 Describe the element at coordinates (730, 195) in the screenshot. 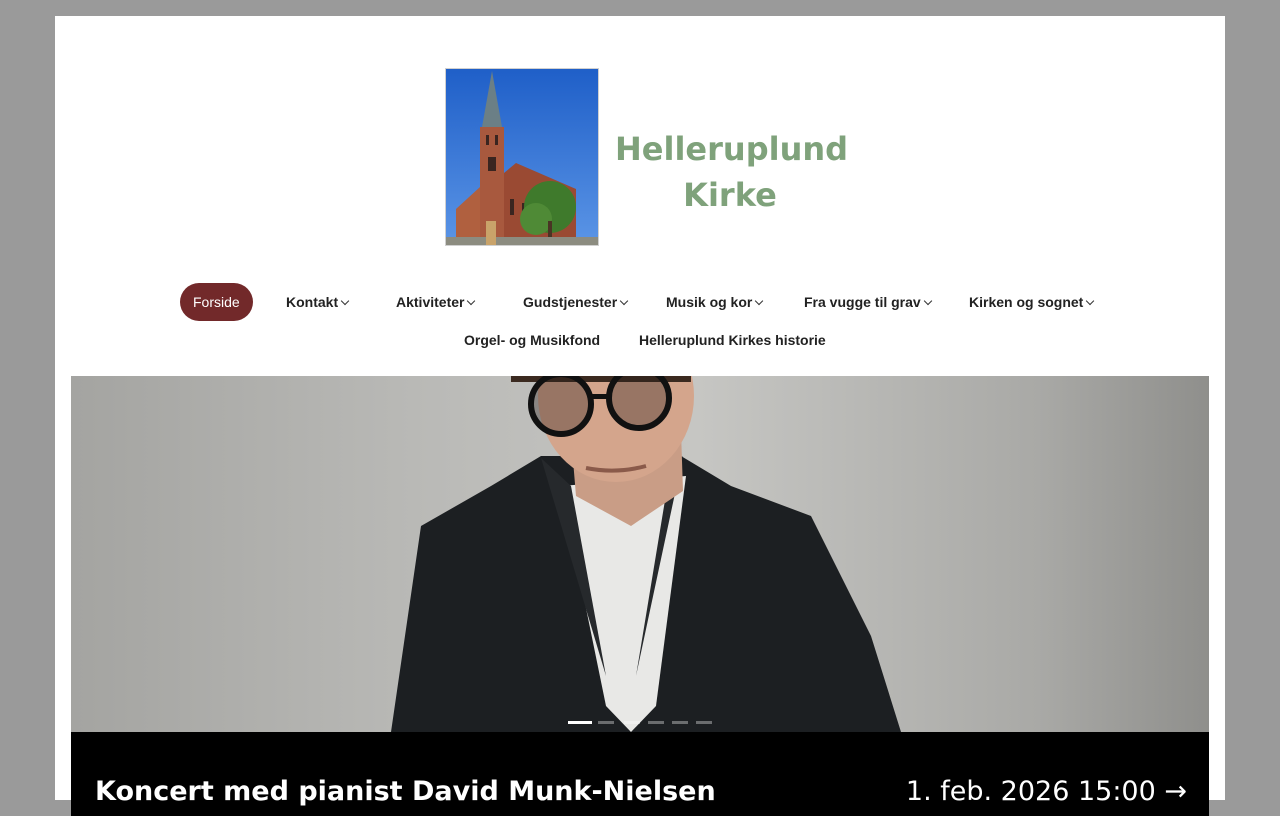

I see `logo-text-line2: Kirke` at that location.